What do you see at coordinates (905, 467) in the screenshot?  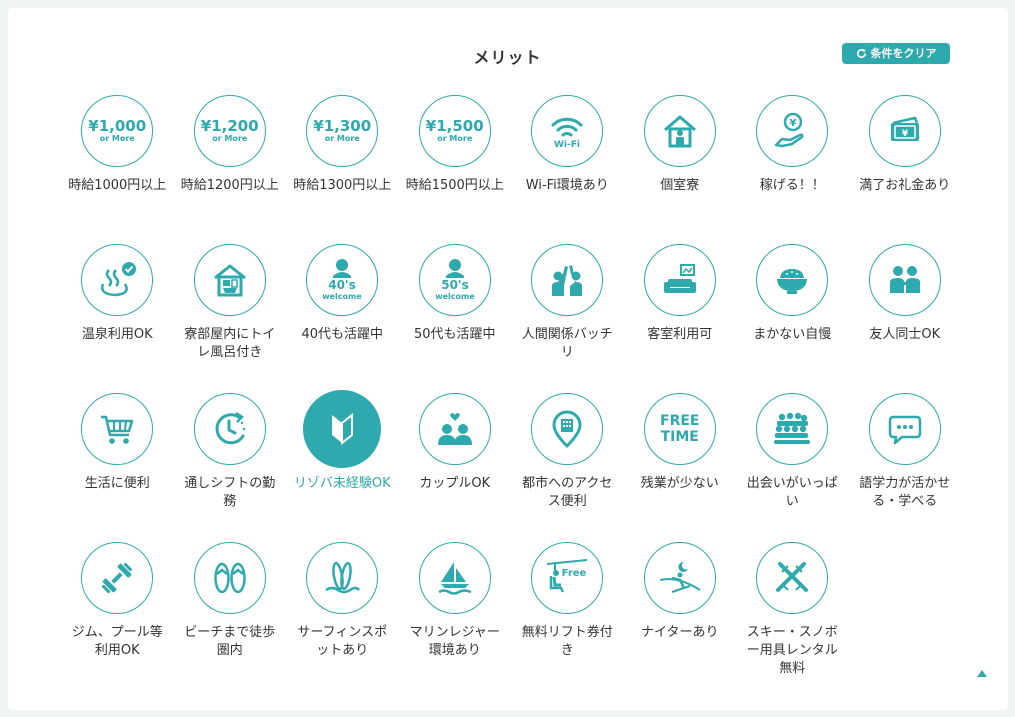 I see `merit-item-language: 語学力が活かせる・学べる` at bounding box center [905, 467].